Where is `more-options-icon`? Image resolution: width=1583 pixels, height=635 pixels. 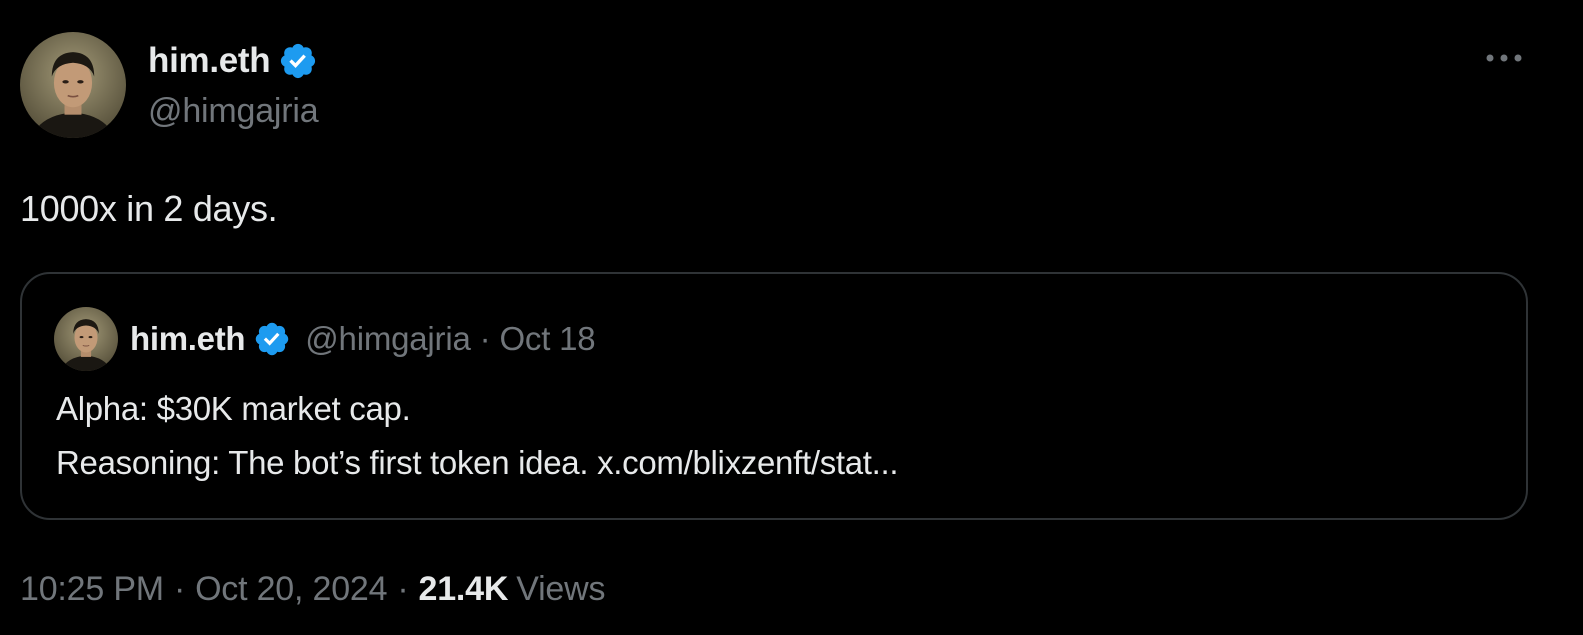
more-options-icon is located at coordinates (1504, 58).